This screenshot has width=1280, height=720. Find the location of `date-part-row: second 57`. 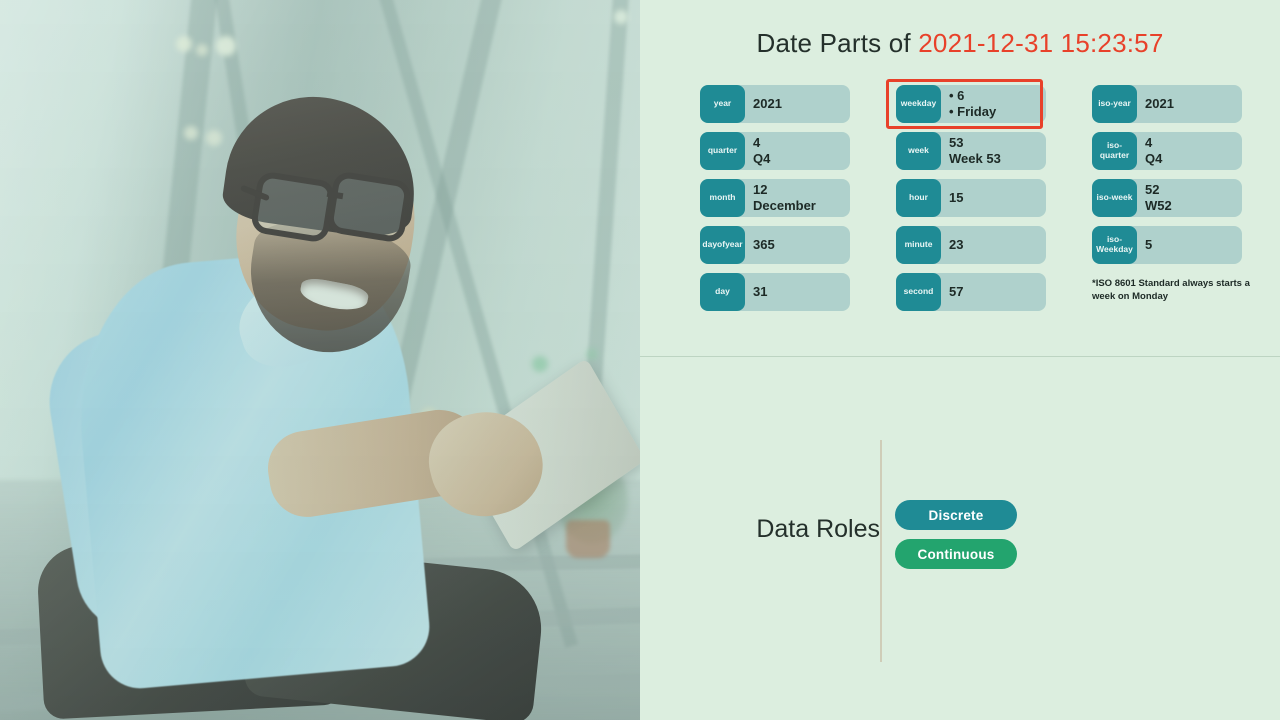

date-part-row: second 57 is located at coordinates (971, 292).